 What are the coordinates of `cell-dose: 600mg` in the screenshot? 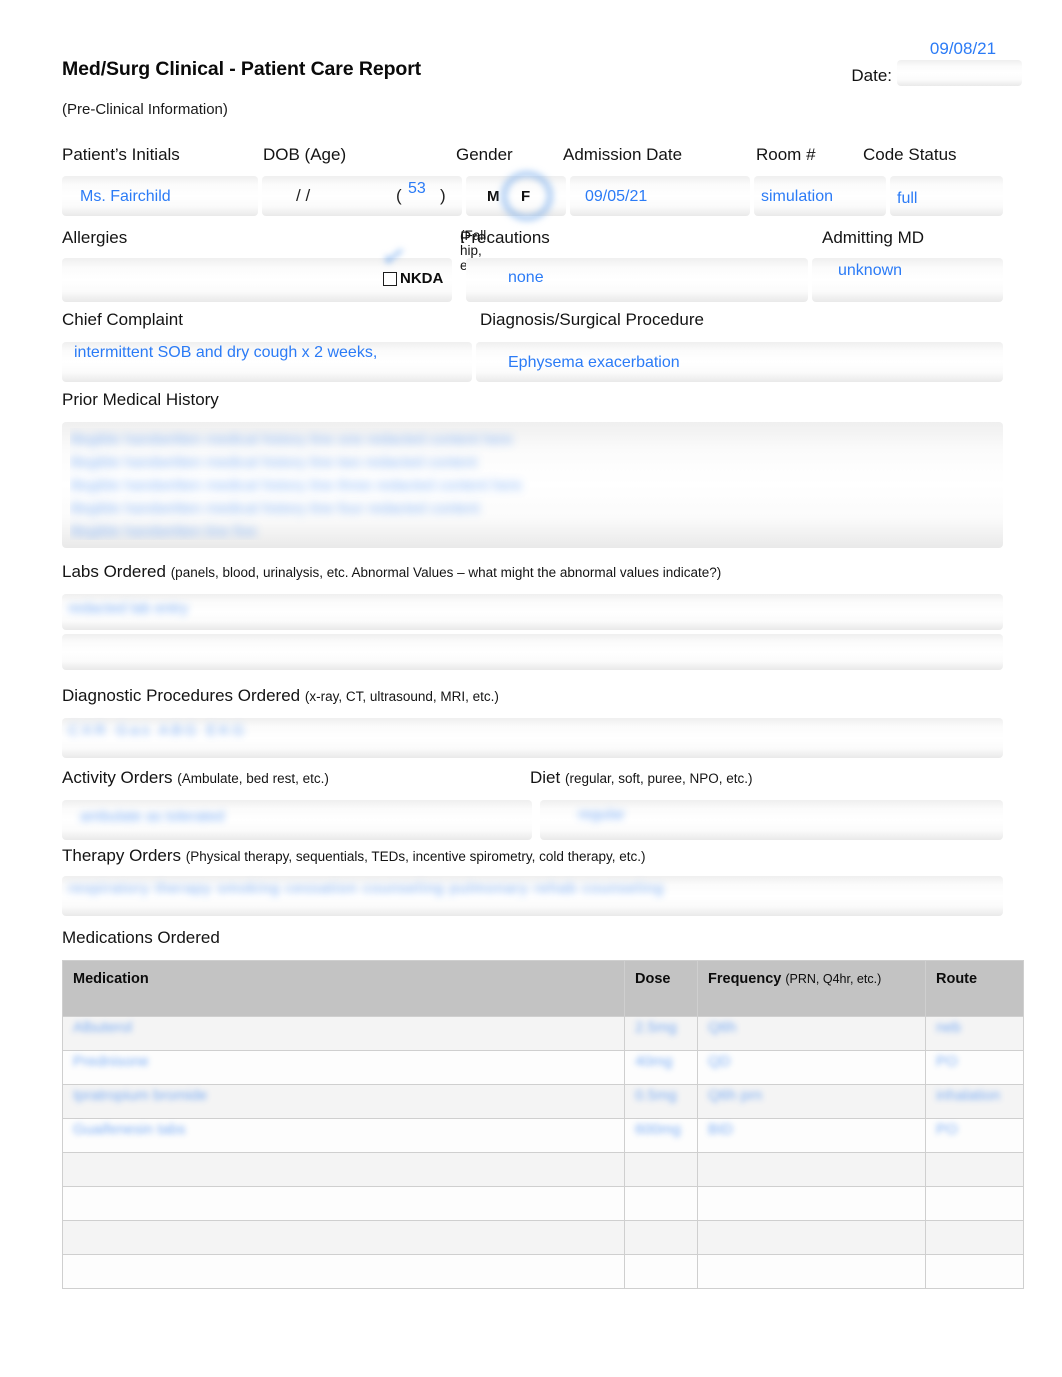 It's located at (661, 1135).